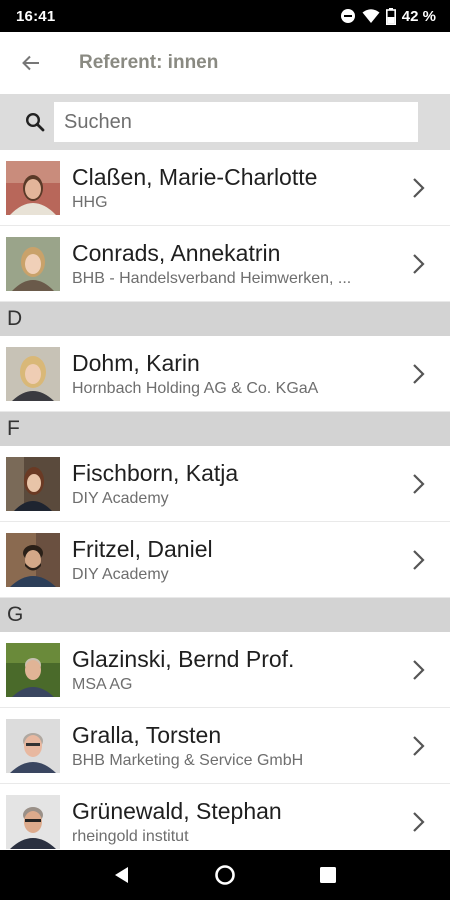  What do you see at coordinates (236, 122) in the screenshot?
I see `search-input` at bounding box center [236, 122].